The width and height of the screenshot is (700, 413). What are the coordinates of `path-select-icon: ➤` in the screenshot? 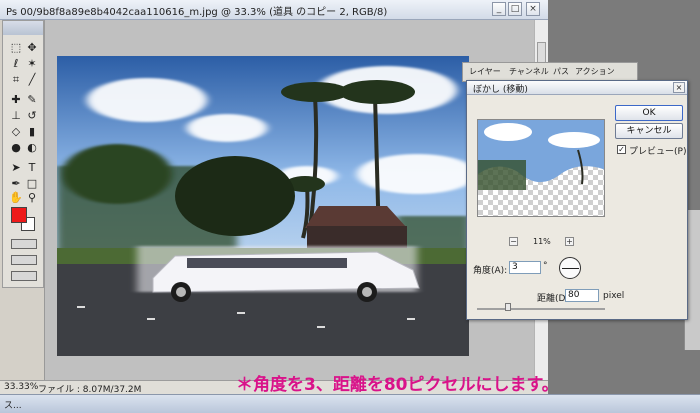 It's located at (16, 168).